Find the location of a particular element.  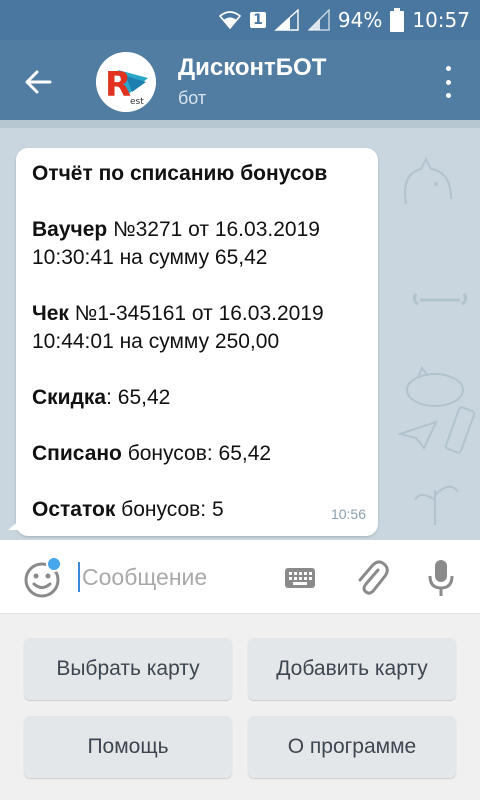

message-input-bar is located at coordinates (240, 577).